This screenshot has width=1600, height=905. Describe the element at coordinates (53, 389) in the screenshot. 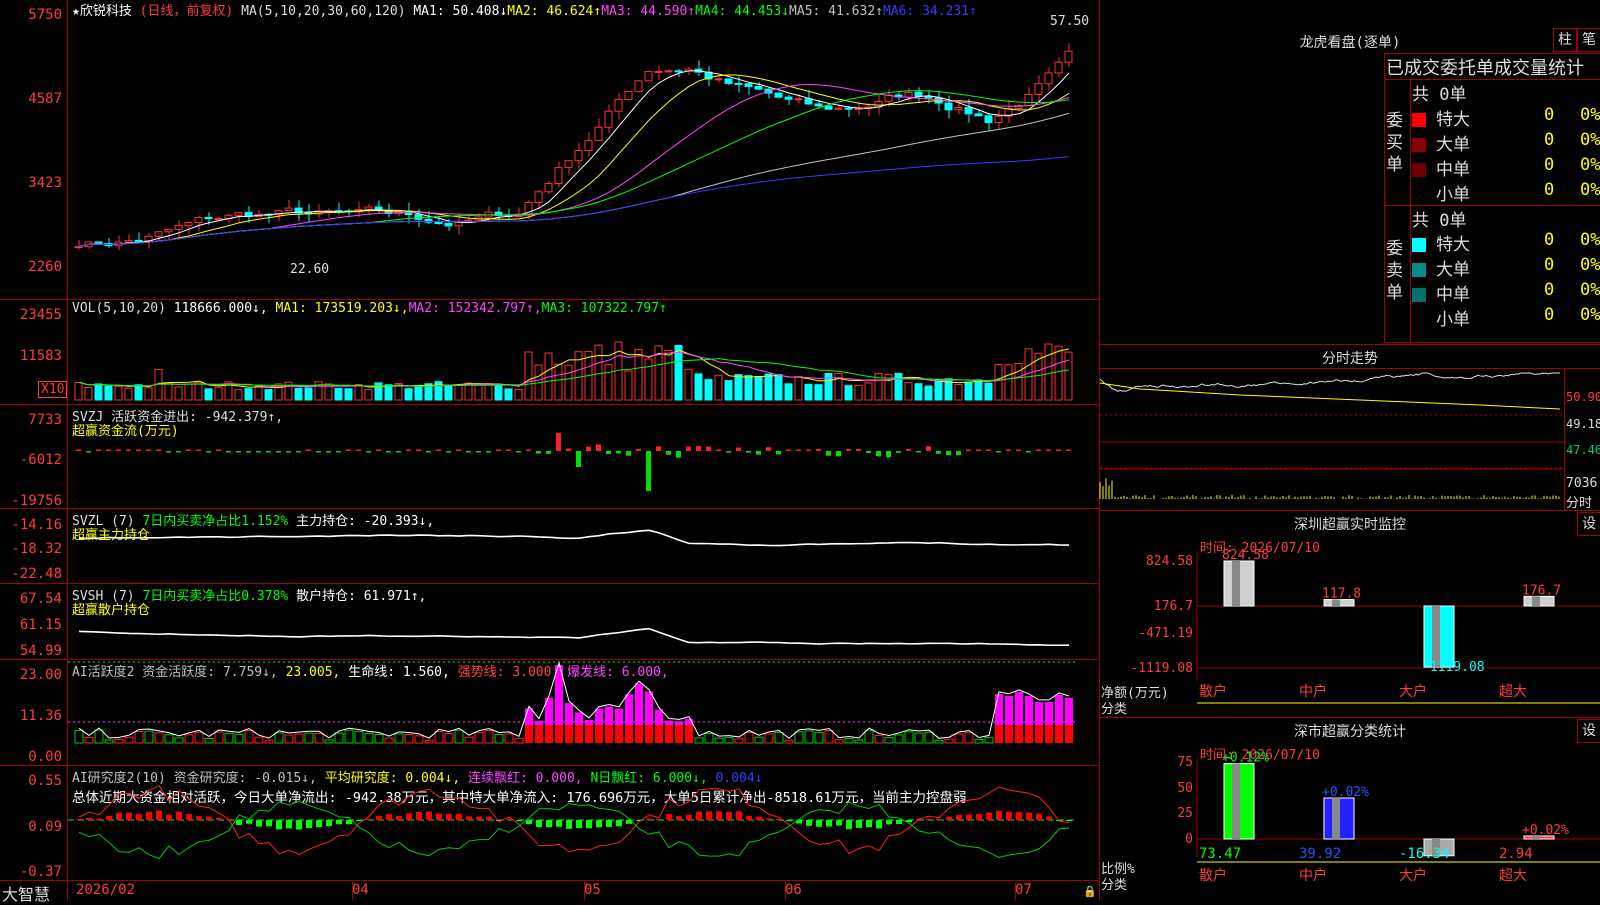

I see `vol-unit-badge: X10` at that location.